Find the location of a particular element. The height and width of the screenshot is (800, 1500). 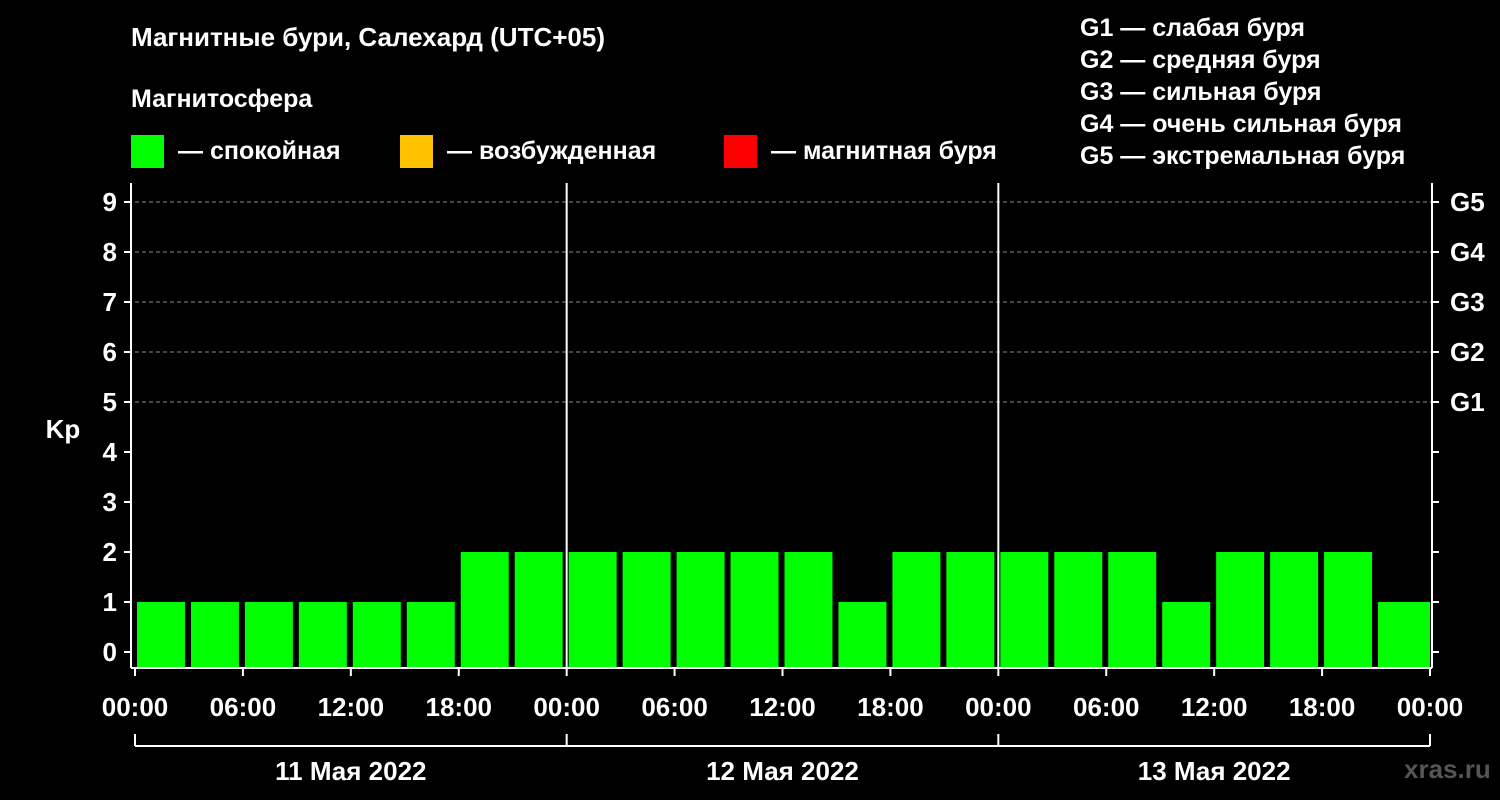

g-level-label: G3 is located at coordinates (1467, 302).